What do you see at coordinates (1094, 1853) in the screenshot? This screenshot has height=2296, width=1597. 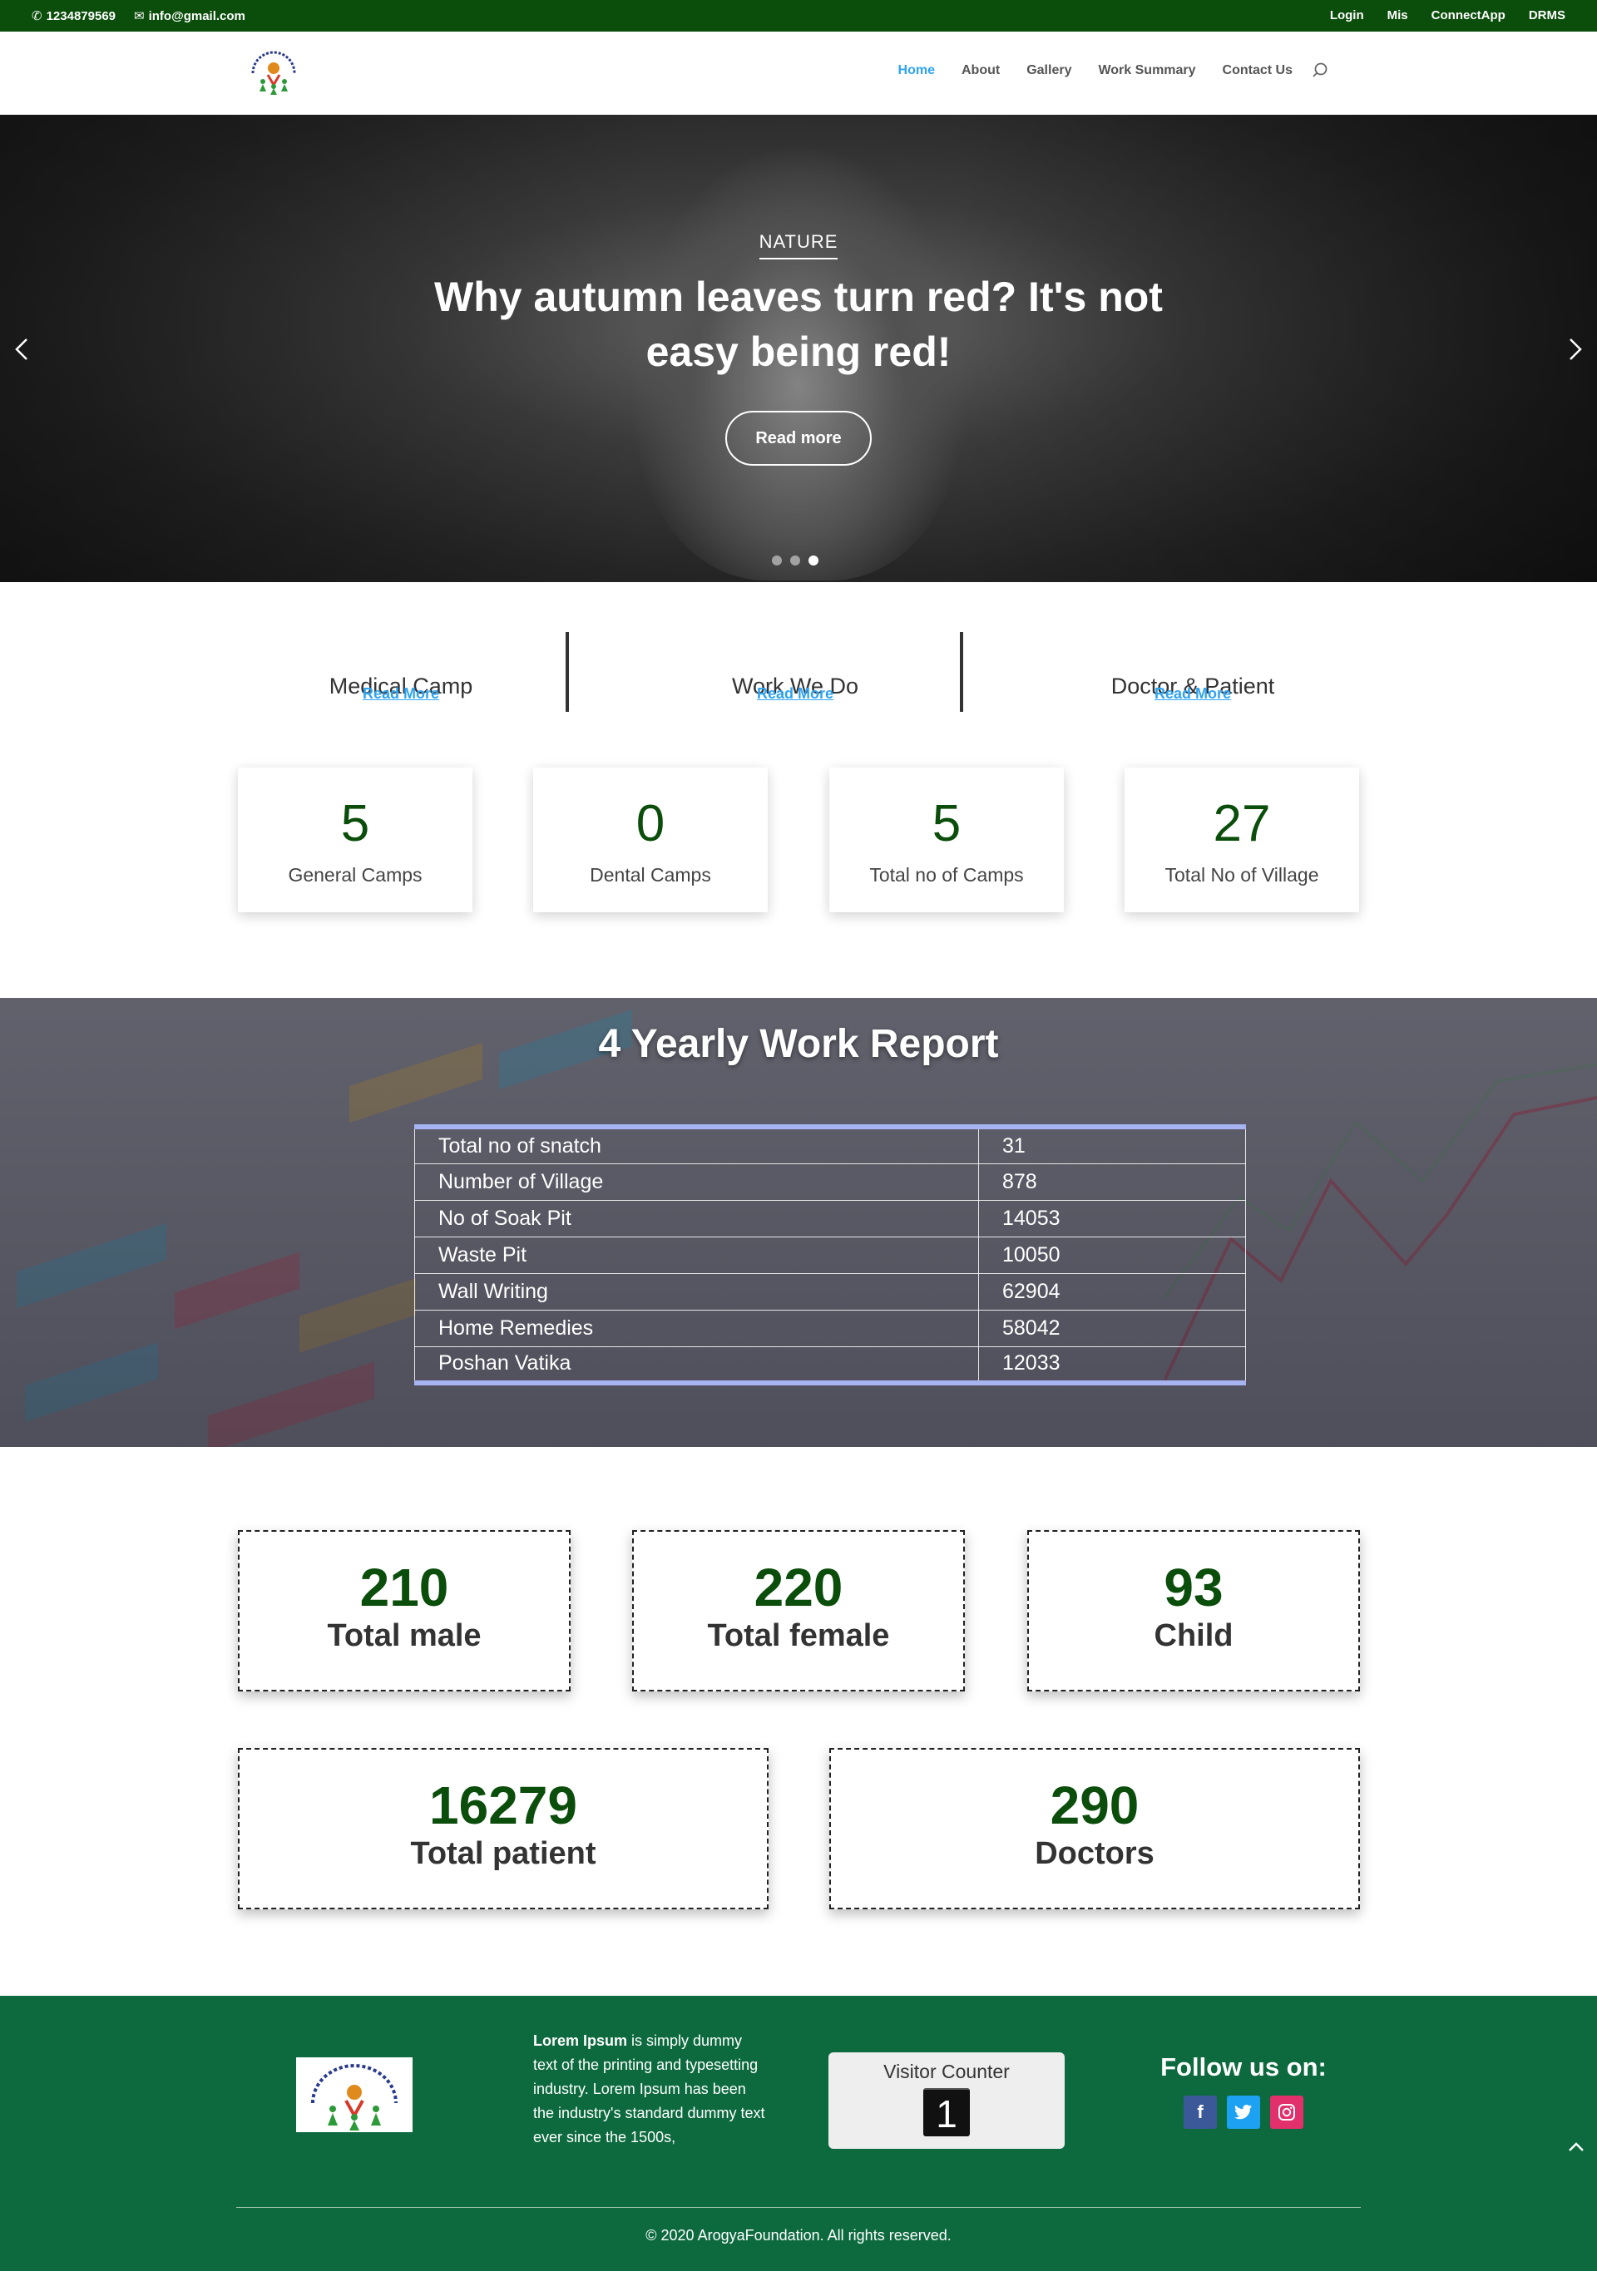 I see `stat-label: Doctors` at bounding box center [1094, 1853].